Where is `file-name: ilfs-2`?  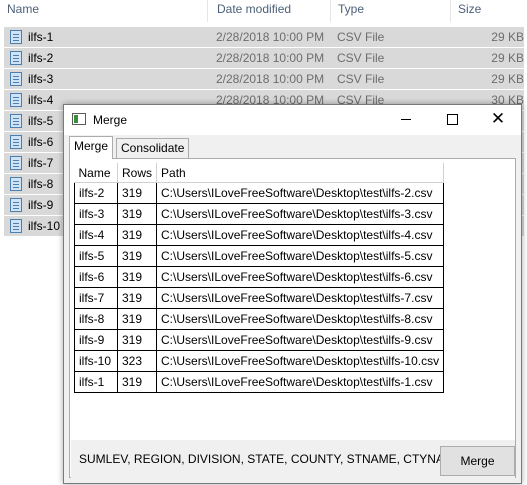 file-name: ilfs-2 is located at coordinates (41, 58).